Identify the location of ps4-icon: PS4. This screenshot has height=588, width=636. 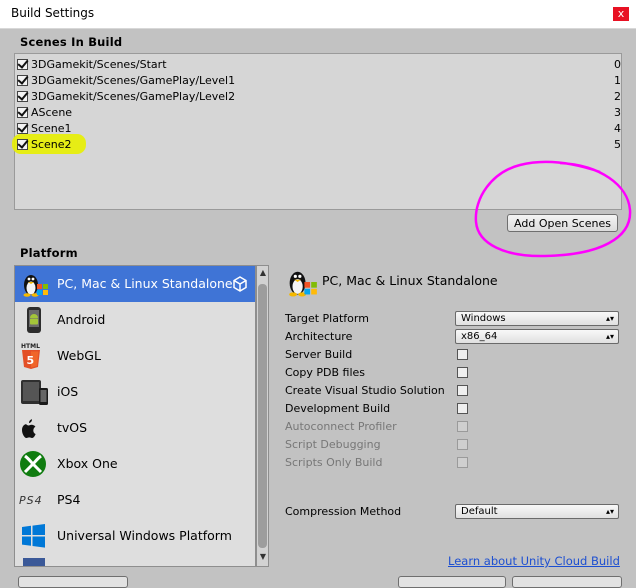
(34, 500).